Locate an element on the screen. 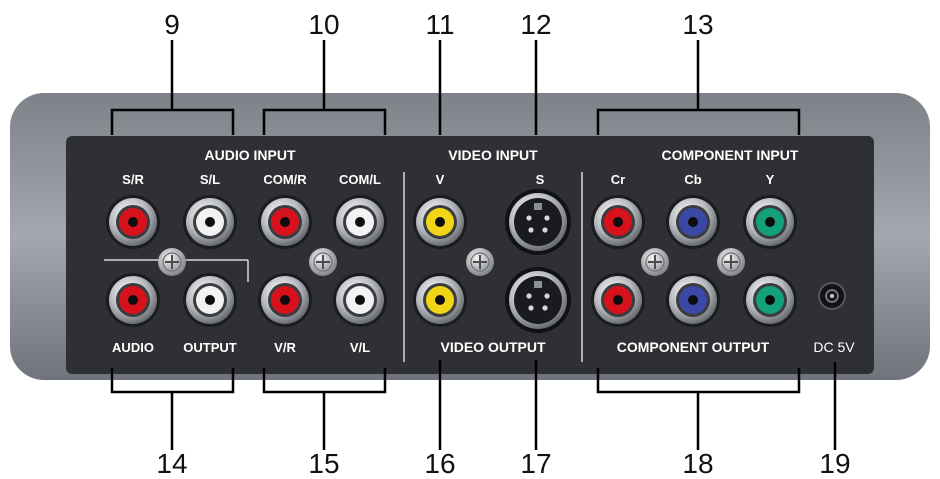  s-l-label: S/L is located at coordinates (210, 179).